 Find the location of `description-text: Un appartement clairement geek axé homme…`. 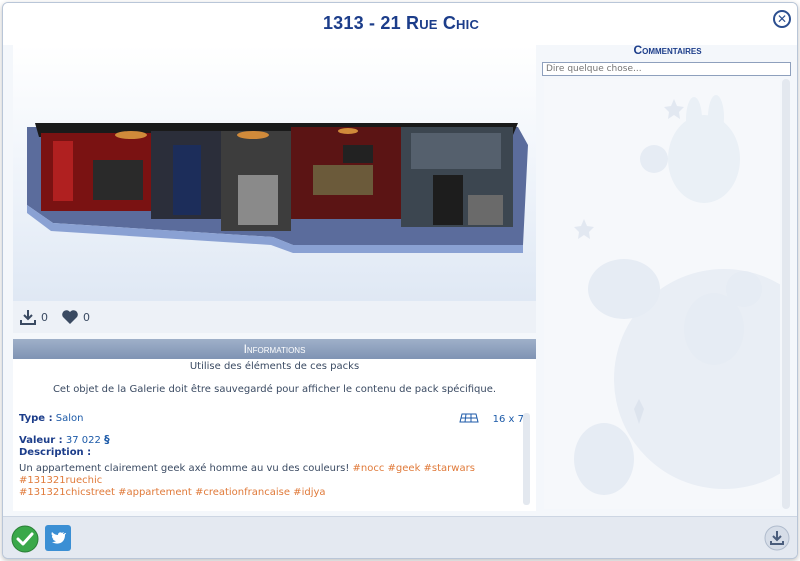

description-text: Un appartement clairement geek axé homme… is located at coordinates (264, 481).